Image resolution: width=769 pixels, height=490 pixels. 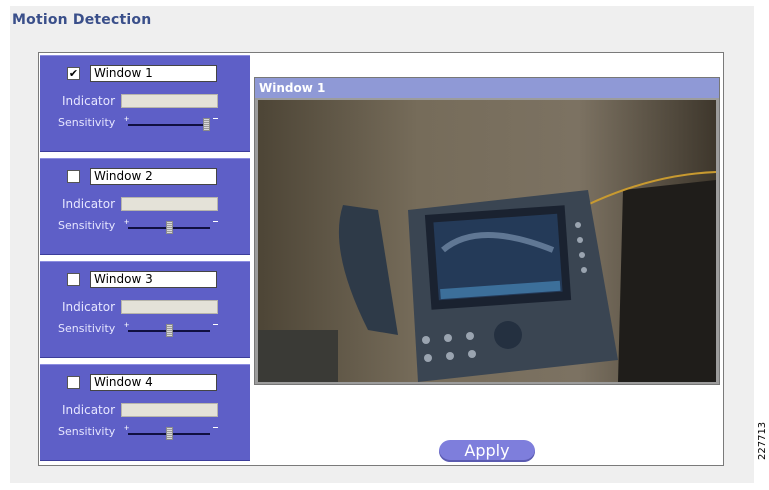 What do you see at coordinates (73, 73) in the screenshot?
I see `window-1-checkbox: ✔` at bounding box center [73, 73].